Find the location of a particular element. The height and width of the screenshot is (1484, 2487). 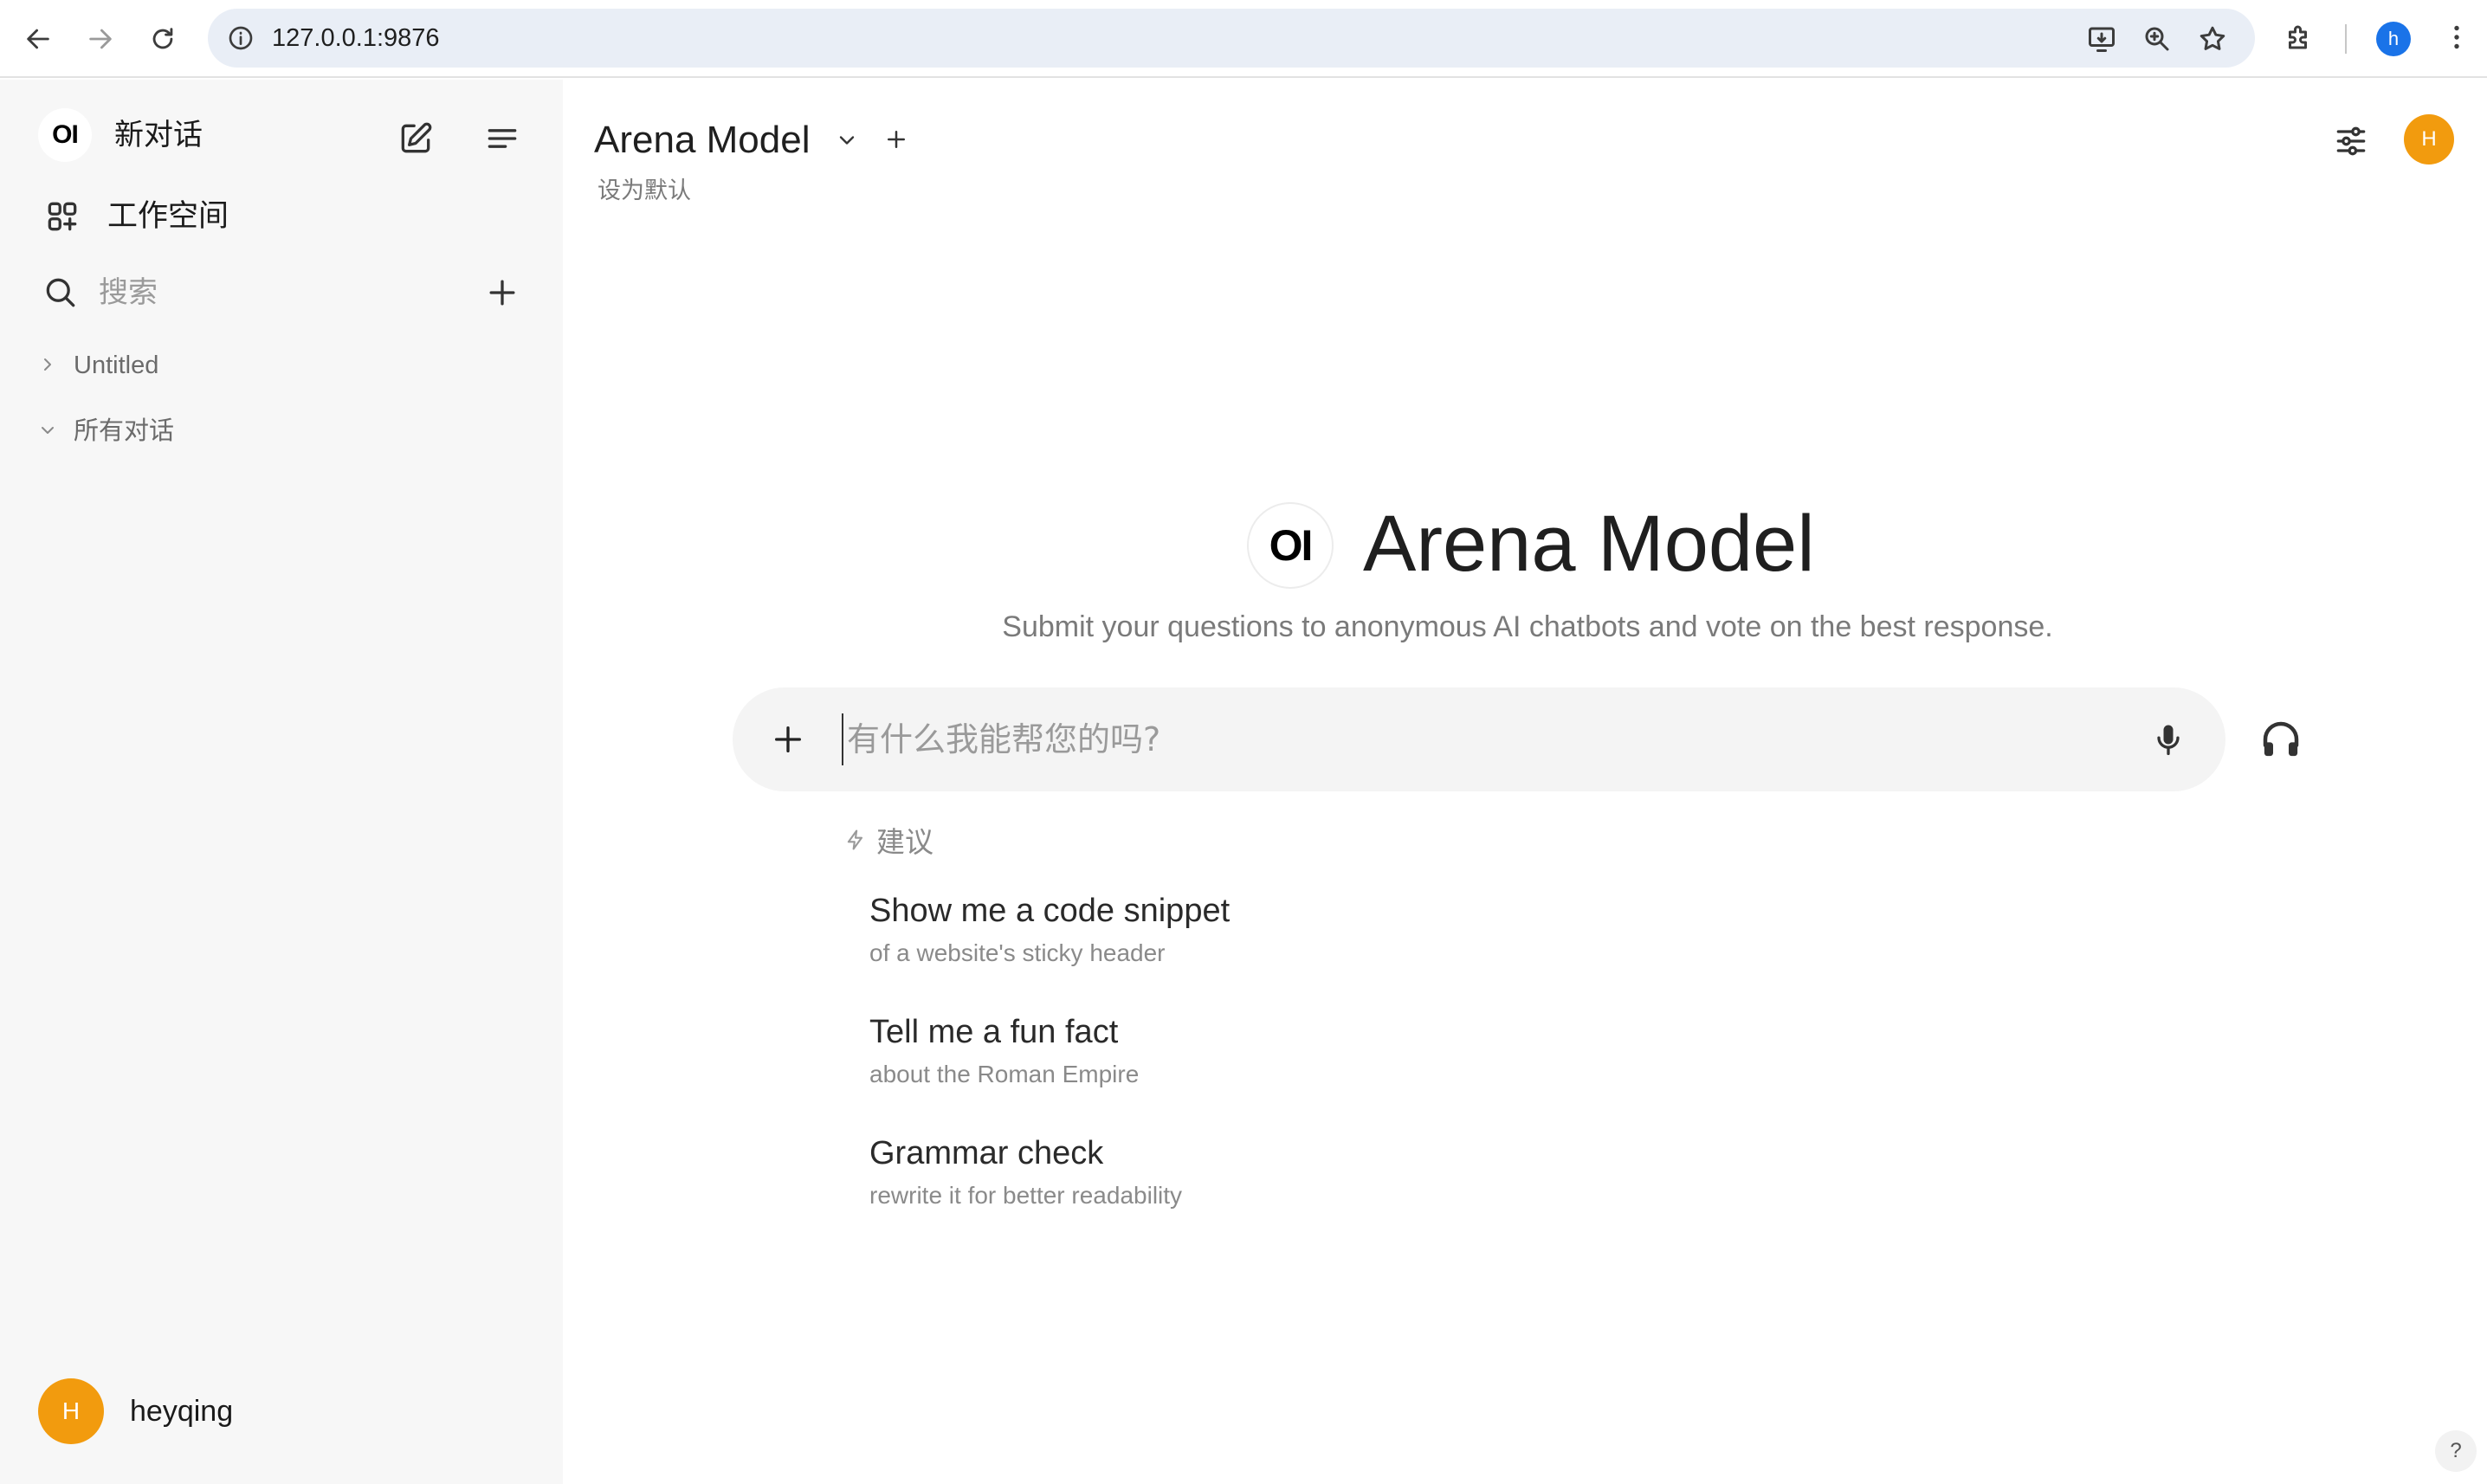

microphone-icon is located at coordinates (2168, 740).